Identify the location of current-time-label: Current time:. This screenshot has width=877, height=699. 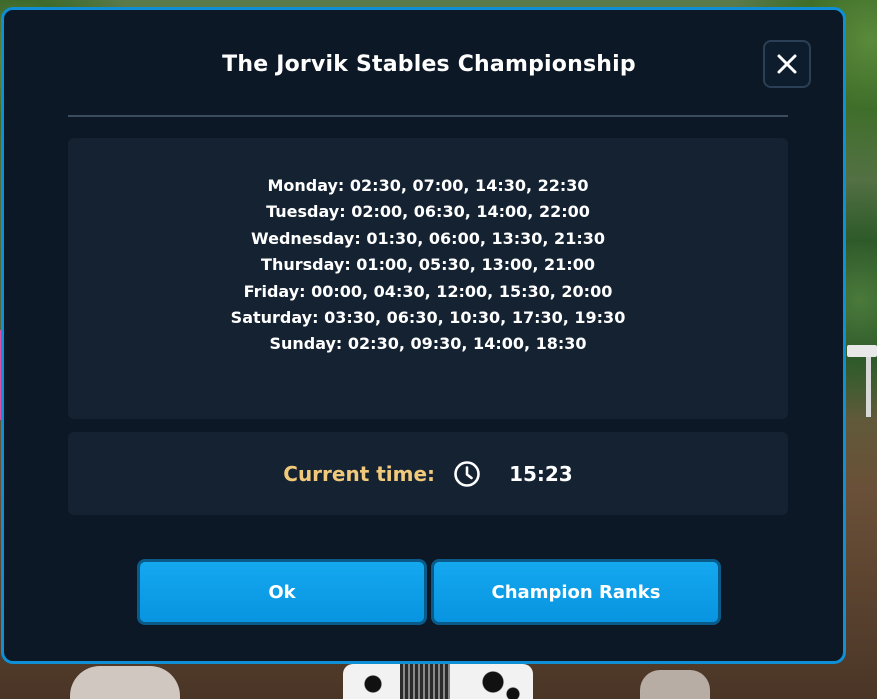
(359, 473).